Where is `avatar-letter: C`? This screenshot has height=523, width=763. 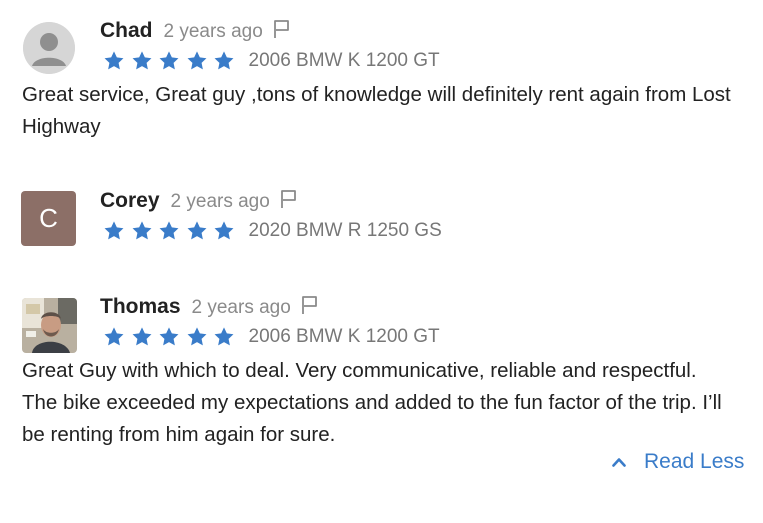 avatar-letter: C is located at coordinates (48, 218).